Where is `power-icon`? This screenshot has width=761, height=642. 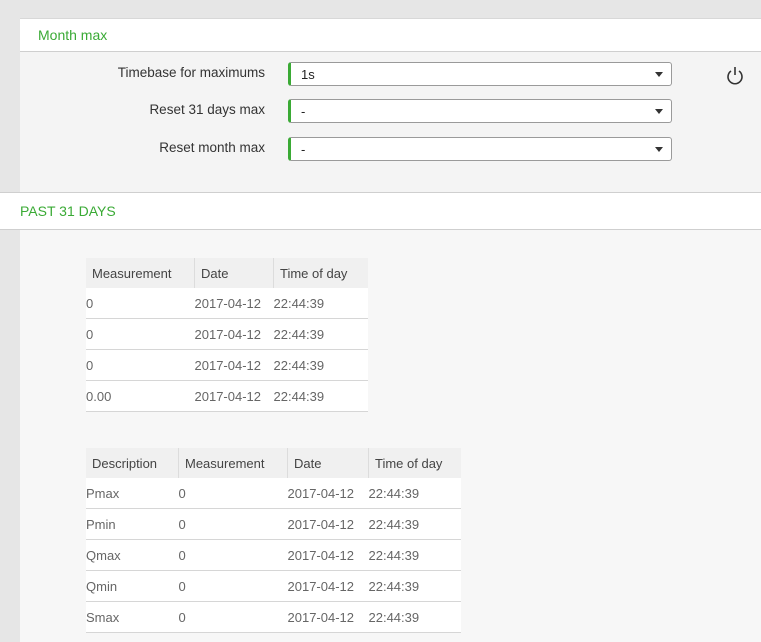
power-icon is located at coordinates (735, 77).